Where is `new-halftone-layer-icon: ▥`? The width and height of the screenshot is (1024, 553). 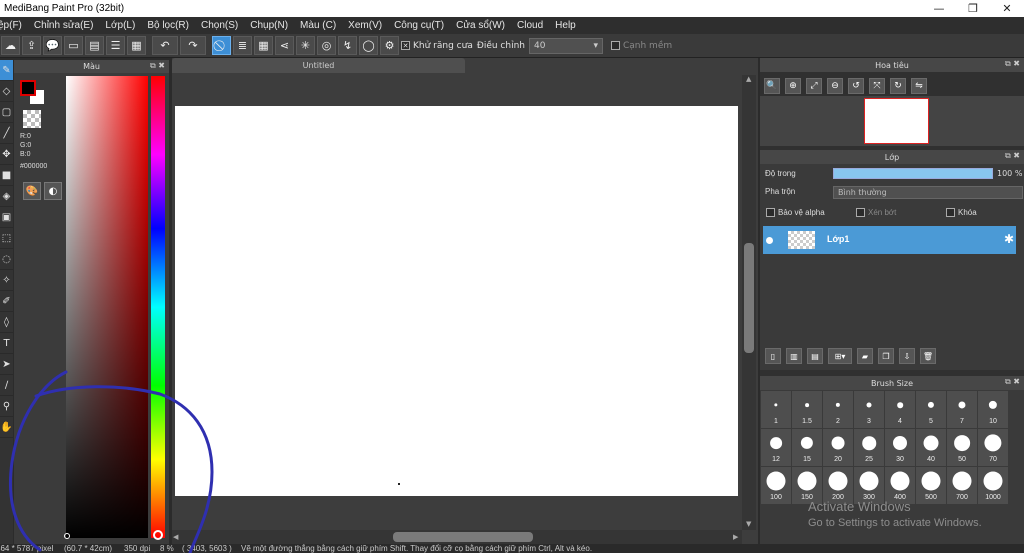
new-halftone-layer-icon: ▥ is located at coordinates (794, 356).